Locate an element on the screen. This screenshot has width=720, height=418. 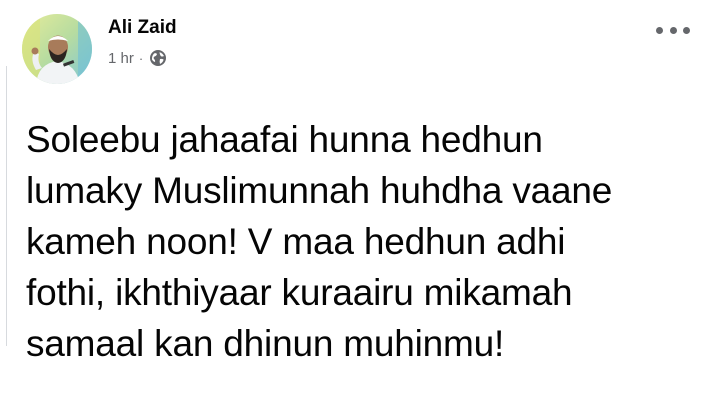
globe-icon is located at coordinates (158, 58).